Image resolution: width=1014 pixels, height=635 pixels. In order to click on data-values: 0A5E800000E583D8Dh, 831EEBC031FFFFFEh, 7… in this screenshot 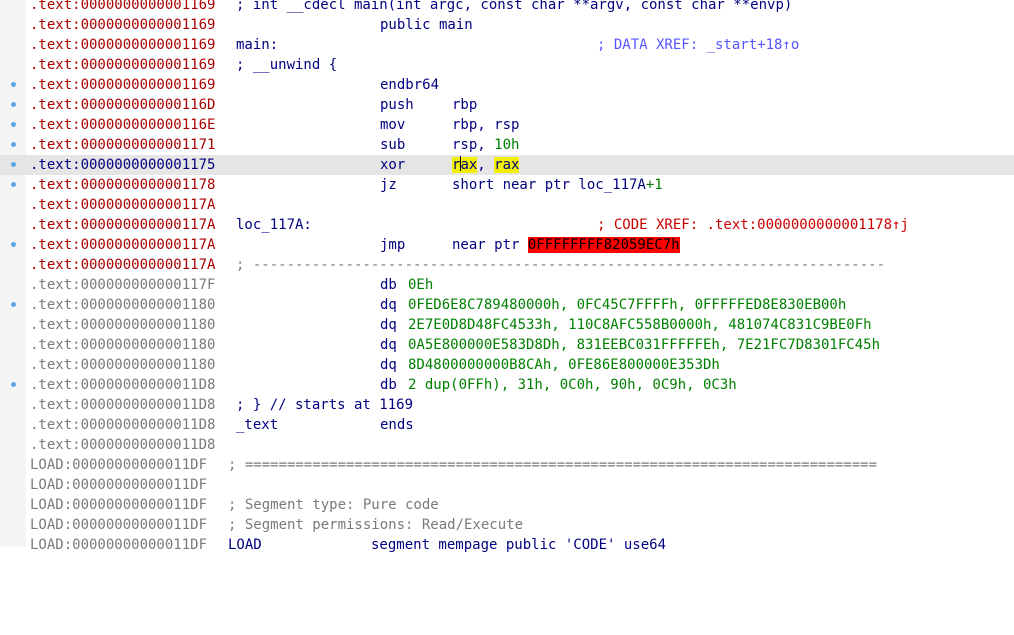, I will do `click(644, 345)`.